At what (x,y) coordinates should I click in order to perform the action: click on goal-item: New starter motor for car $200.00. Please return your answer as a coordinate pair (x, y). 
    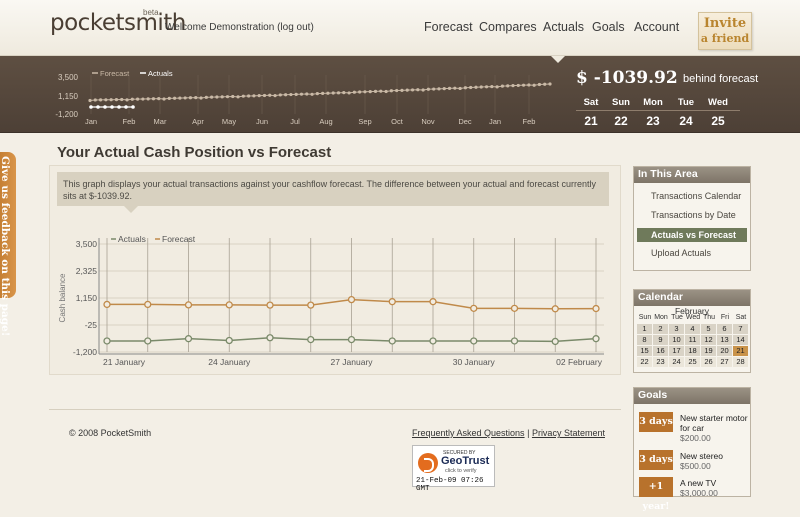
    Looking at the image, I should click on (715, 428).